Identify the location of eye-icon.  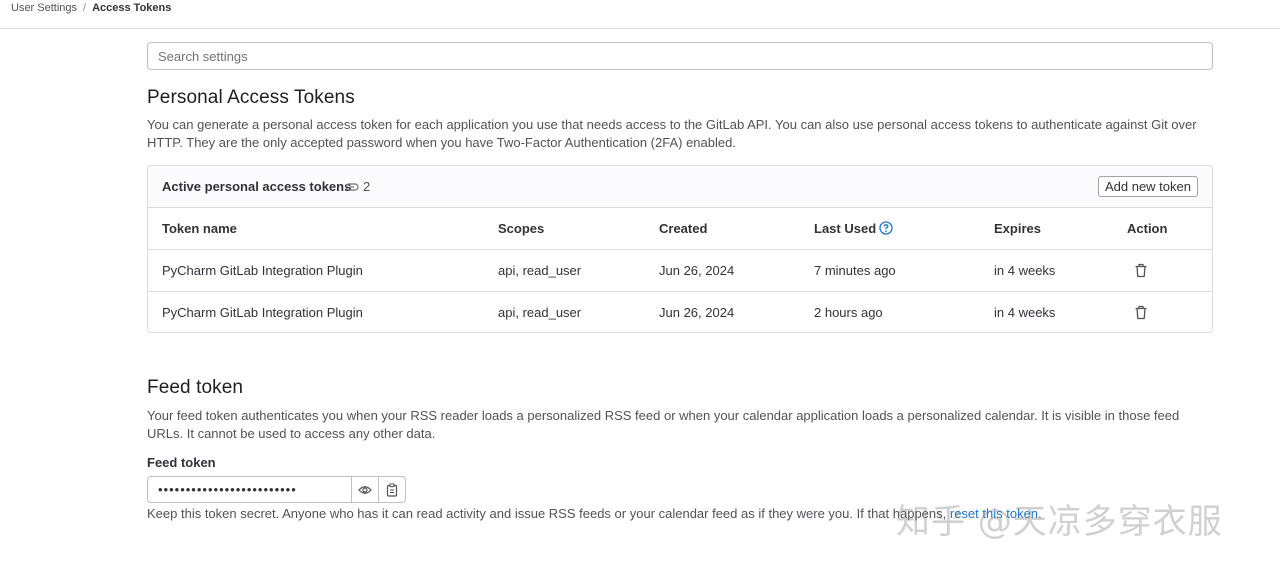
(365, 489).